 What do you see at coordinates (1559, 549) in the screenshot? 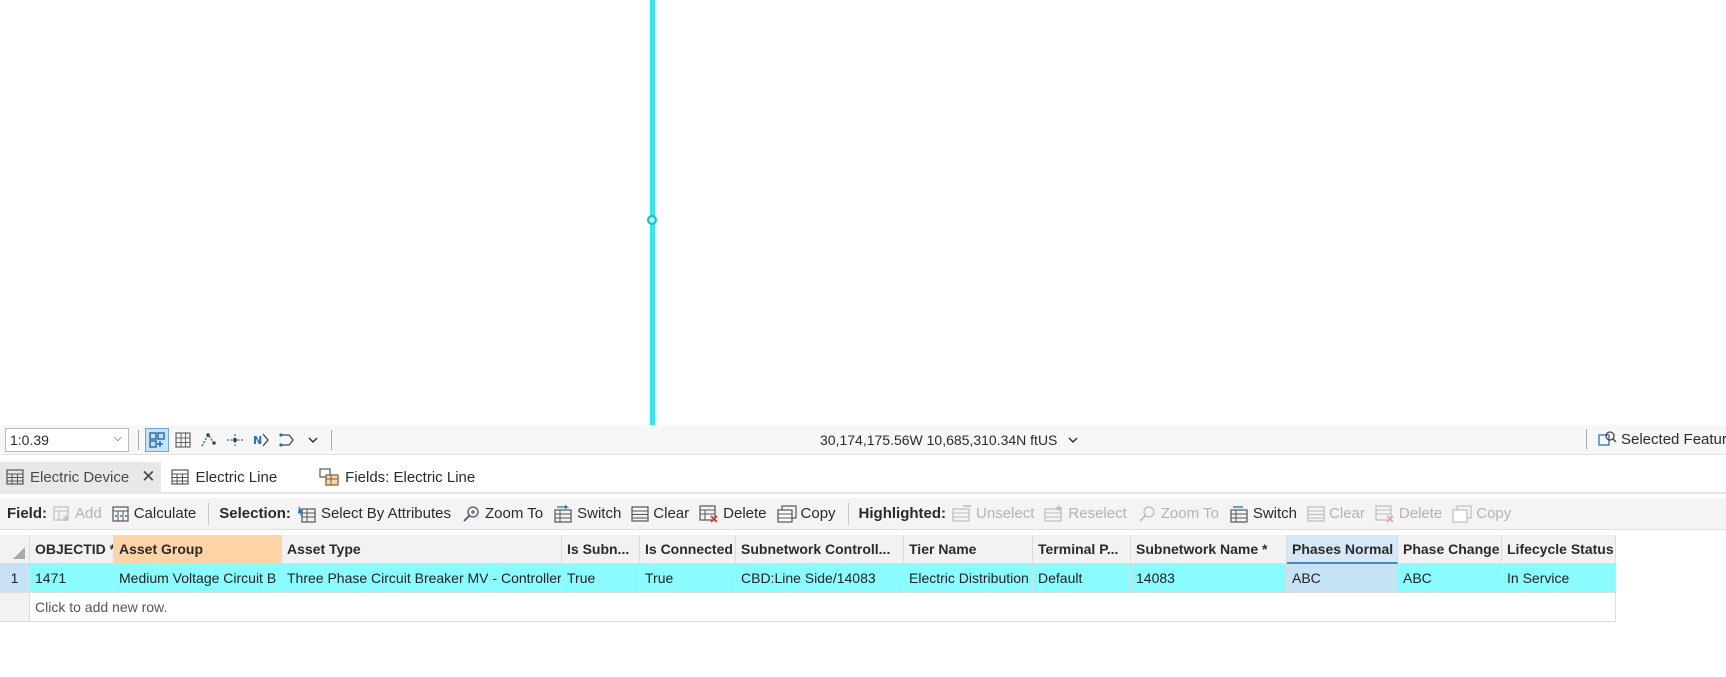
I see `column-header-lifecycle-status: Lifecycle Status` at bounding box center [1559, 549].